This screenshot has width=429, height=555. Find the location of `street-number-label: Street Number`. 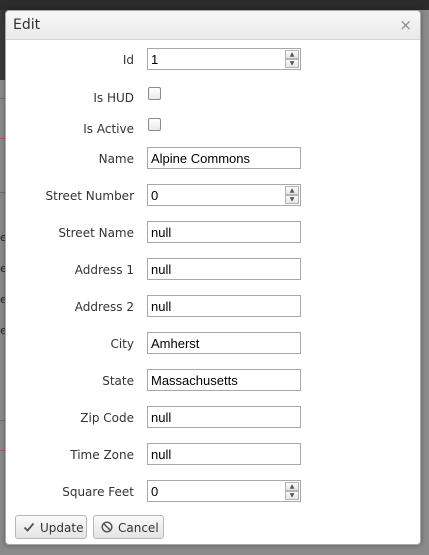

street-number-label: Street Number is located at coordinates (89, 196).